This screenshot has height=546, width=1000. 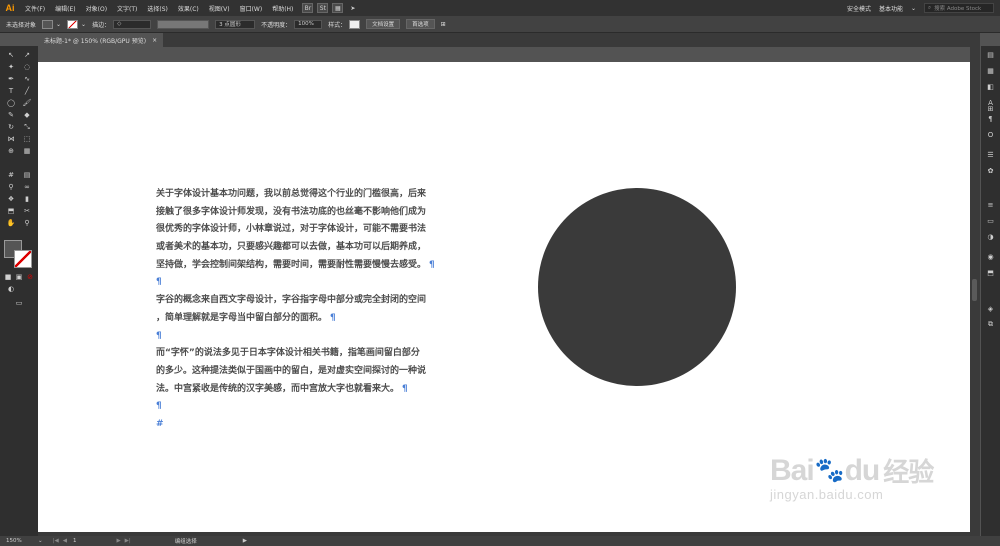 I want to click on circle-shape, so click(x=637, y=287).